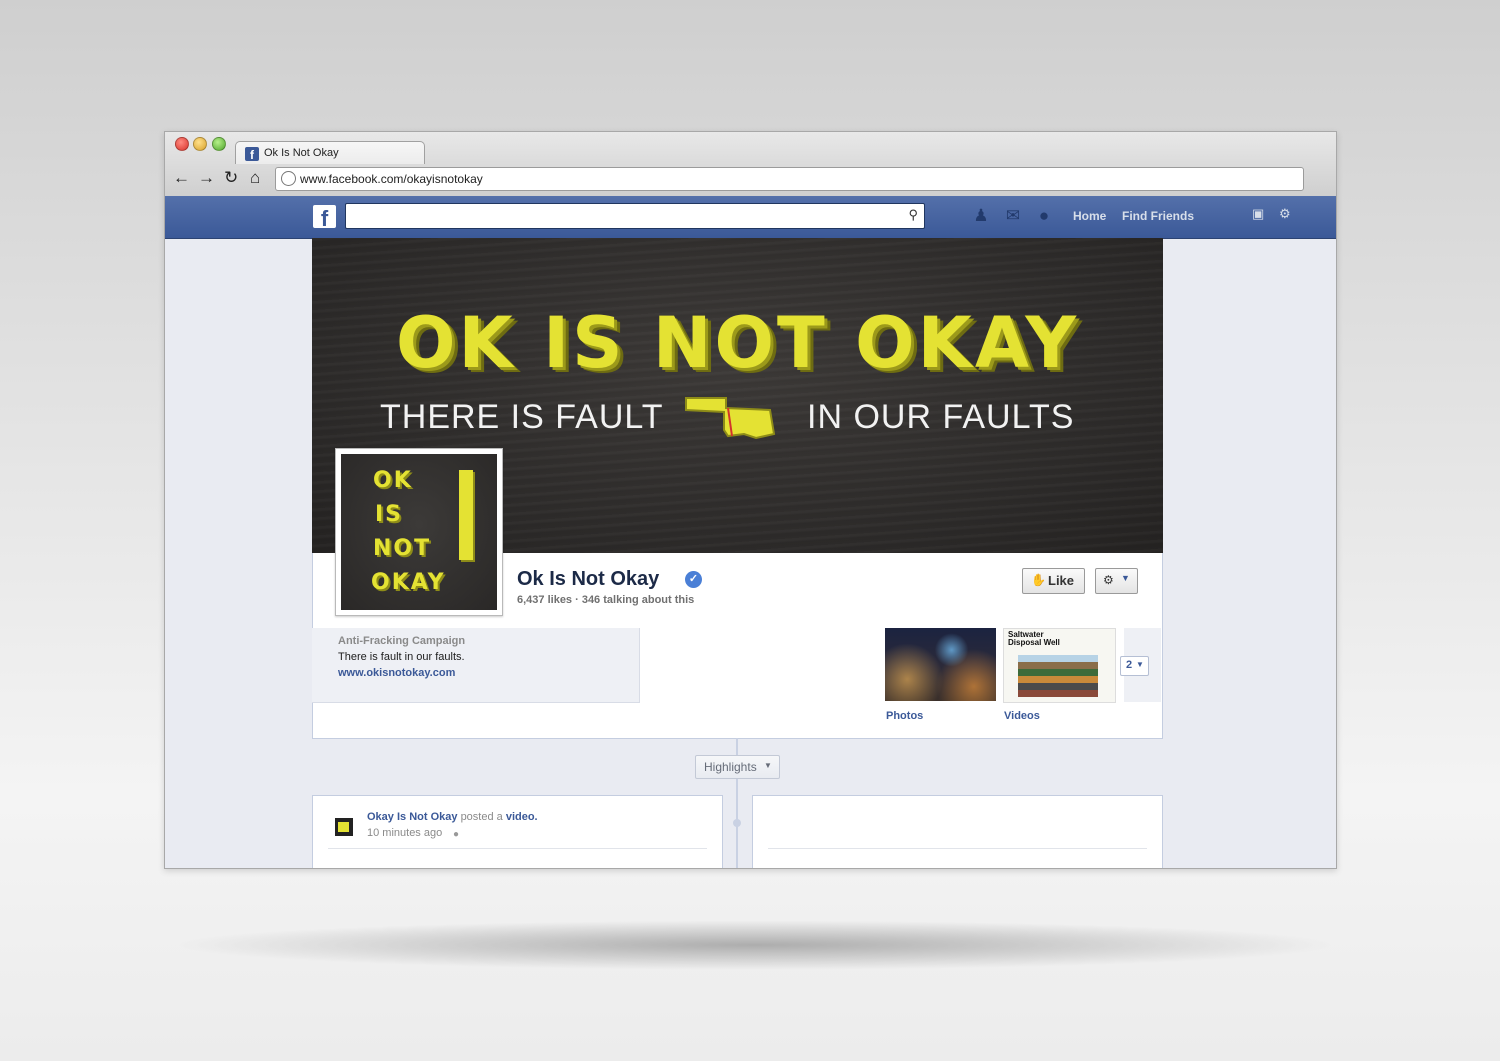  I want to click on more-apps-count: 2, so click(1129, 665).